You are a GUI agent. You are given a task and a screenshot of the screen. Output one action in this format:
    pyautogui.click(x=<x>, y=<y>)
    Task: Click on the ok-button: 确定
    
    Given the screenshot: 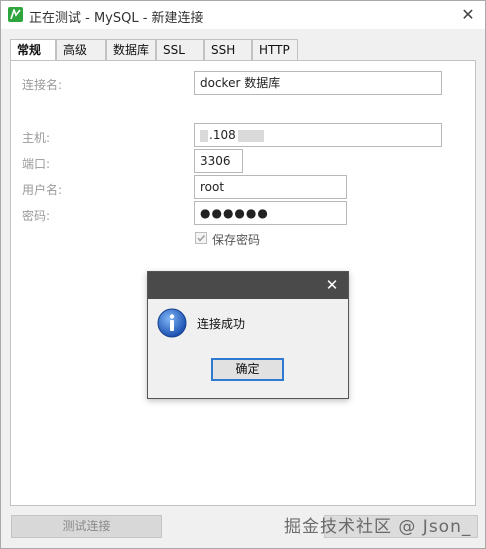 What is the action you would take?
    pyautogui.click(x=247, y=369)
    